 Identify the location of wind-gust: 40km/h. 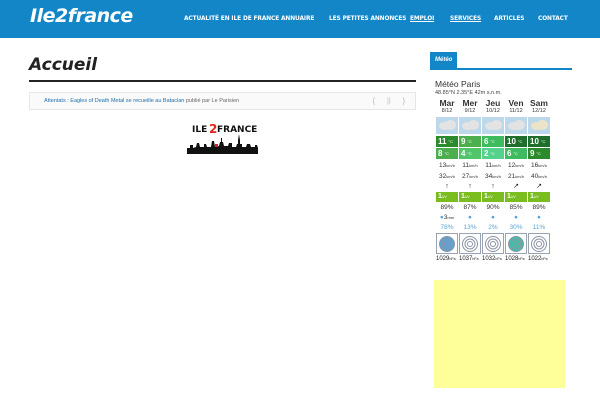
(539, 176).